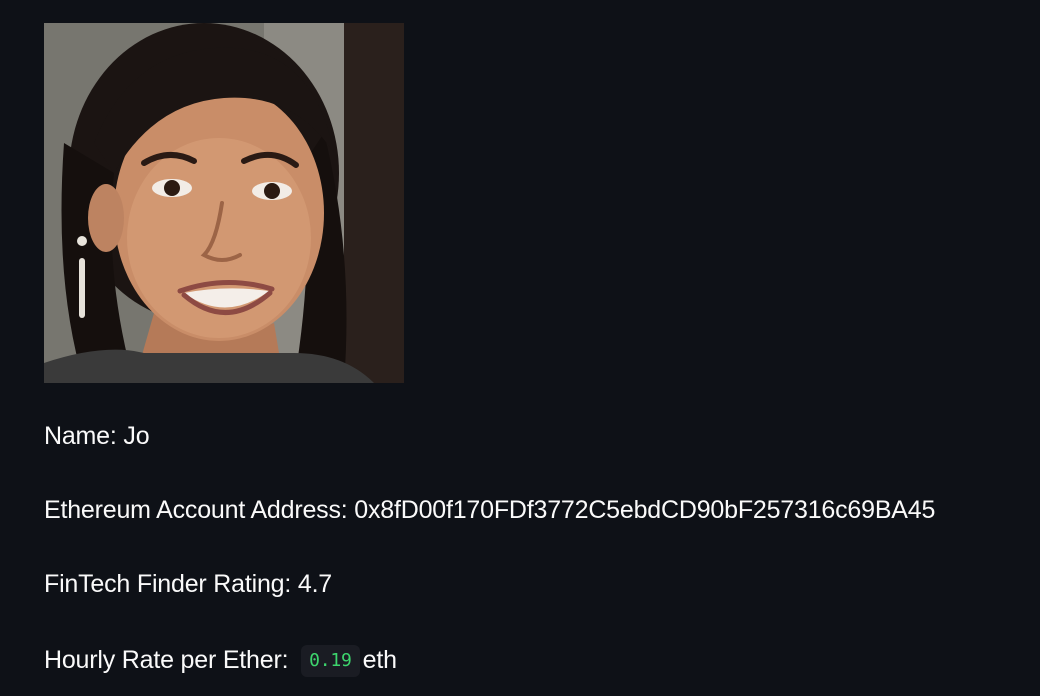  I want to click on ethereum-address-label: Ethereum Account Address:, so click(199, 510).